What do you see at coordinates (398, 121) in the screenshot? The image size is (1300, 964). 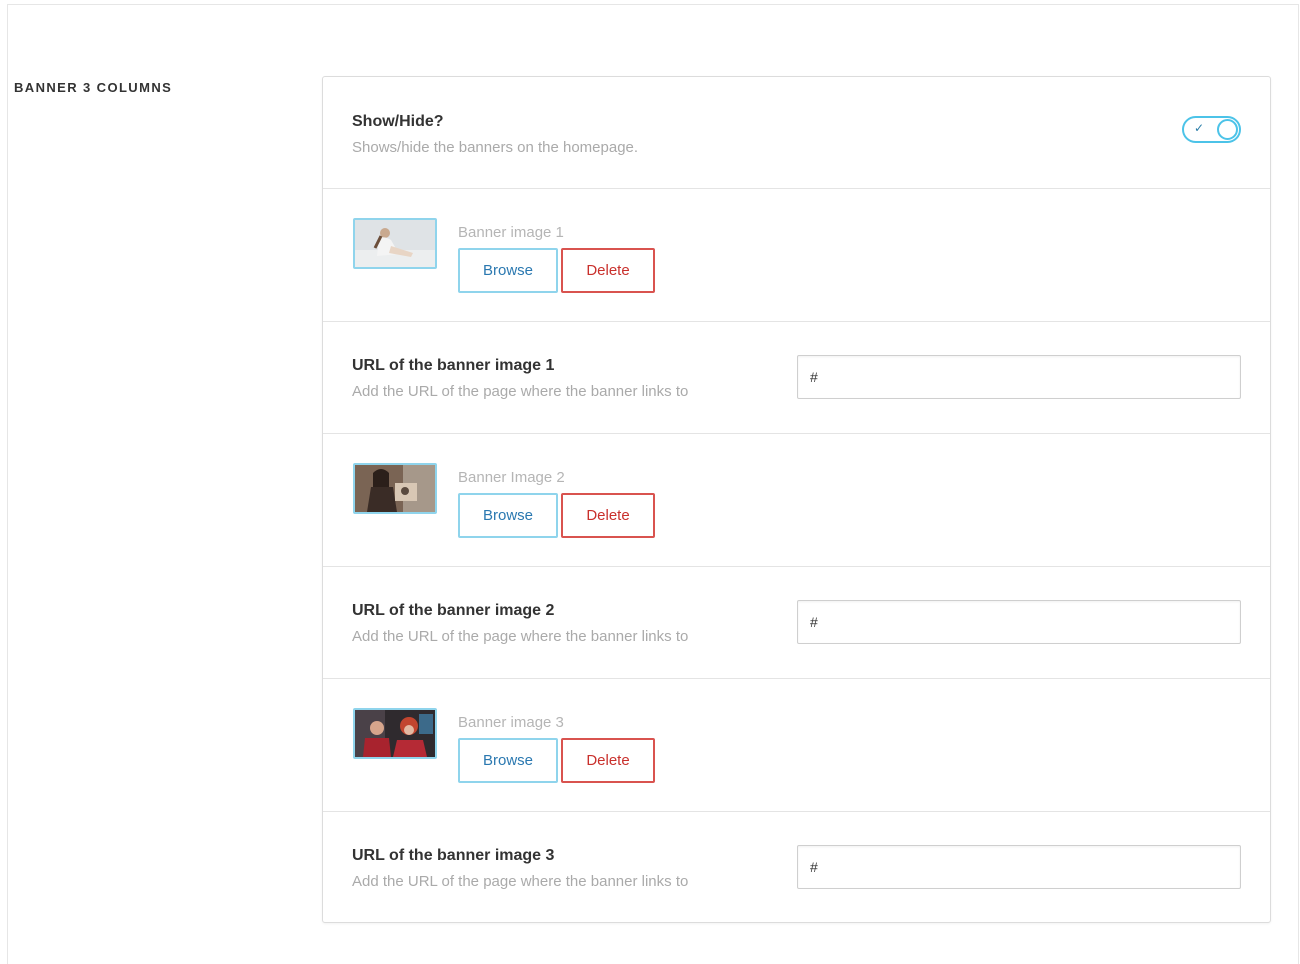 I see `show-hide-title: Show/Hide?` at bounding box center [398, 121].